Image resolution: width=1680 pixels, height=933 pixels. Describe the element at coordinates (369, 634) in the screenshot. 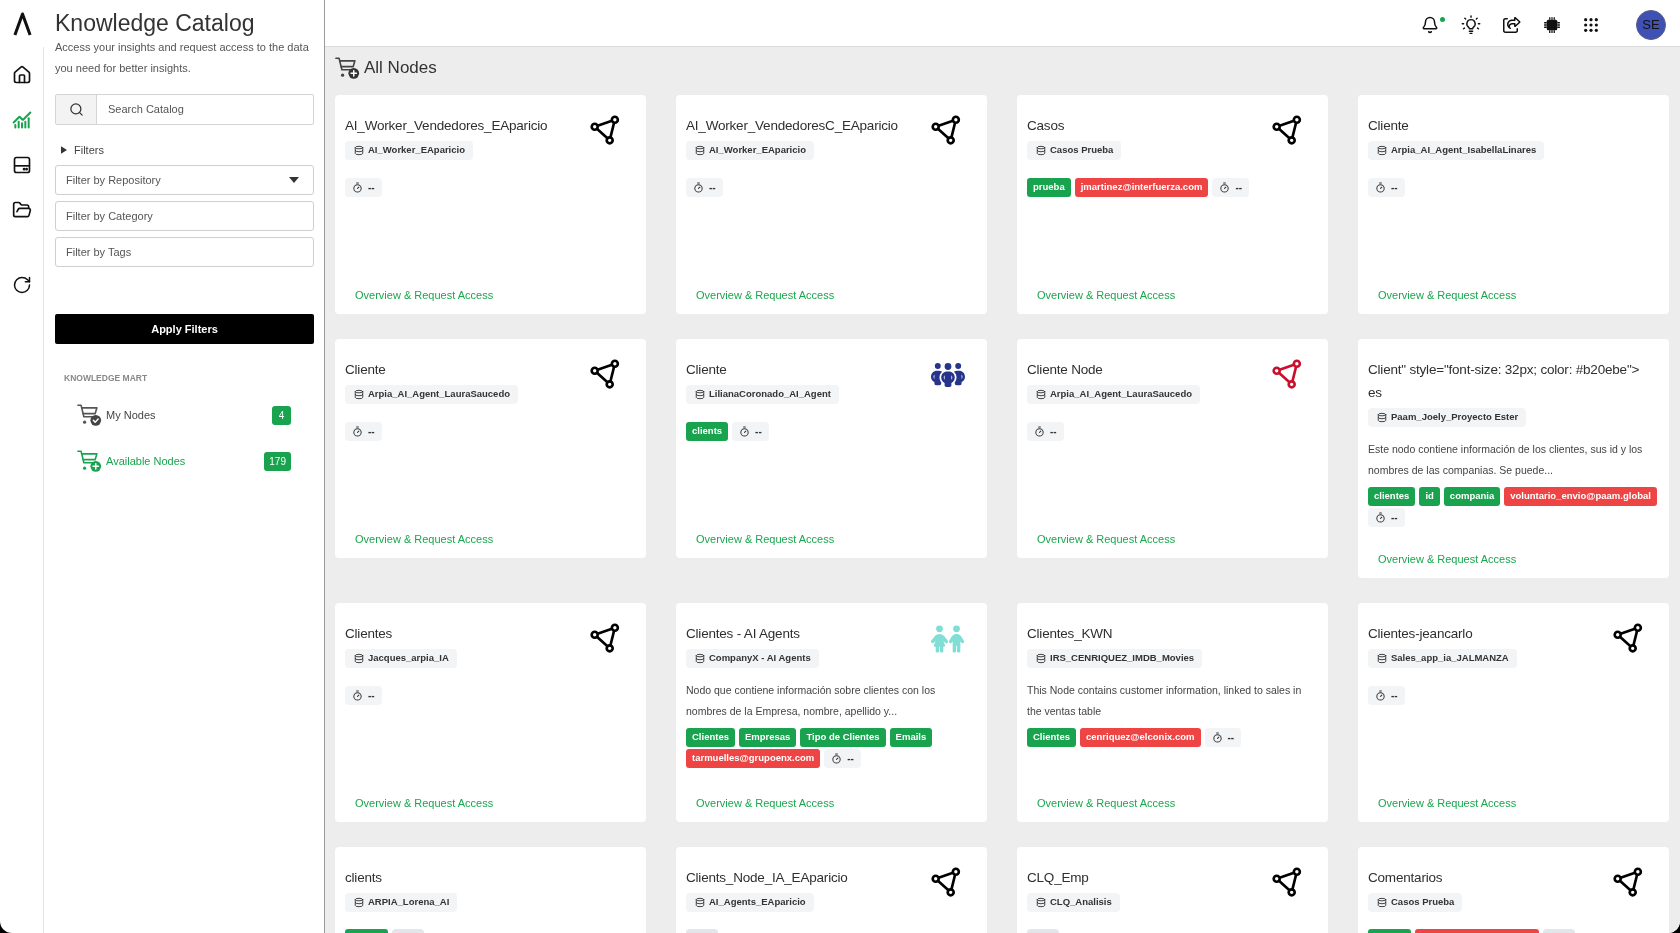

I see `card-title: Clientes` at that location.